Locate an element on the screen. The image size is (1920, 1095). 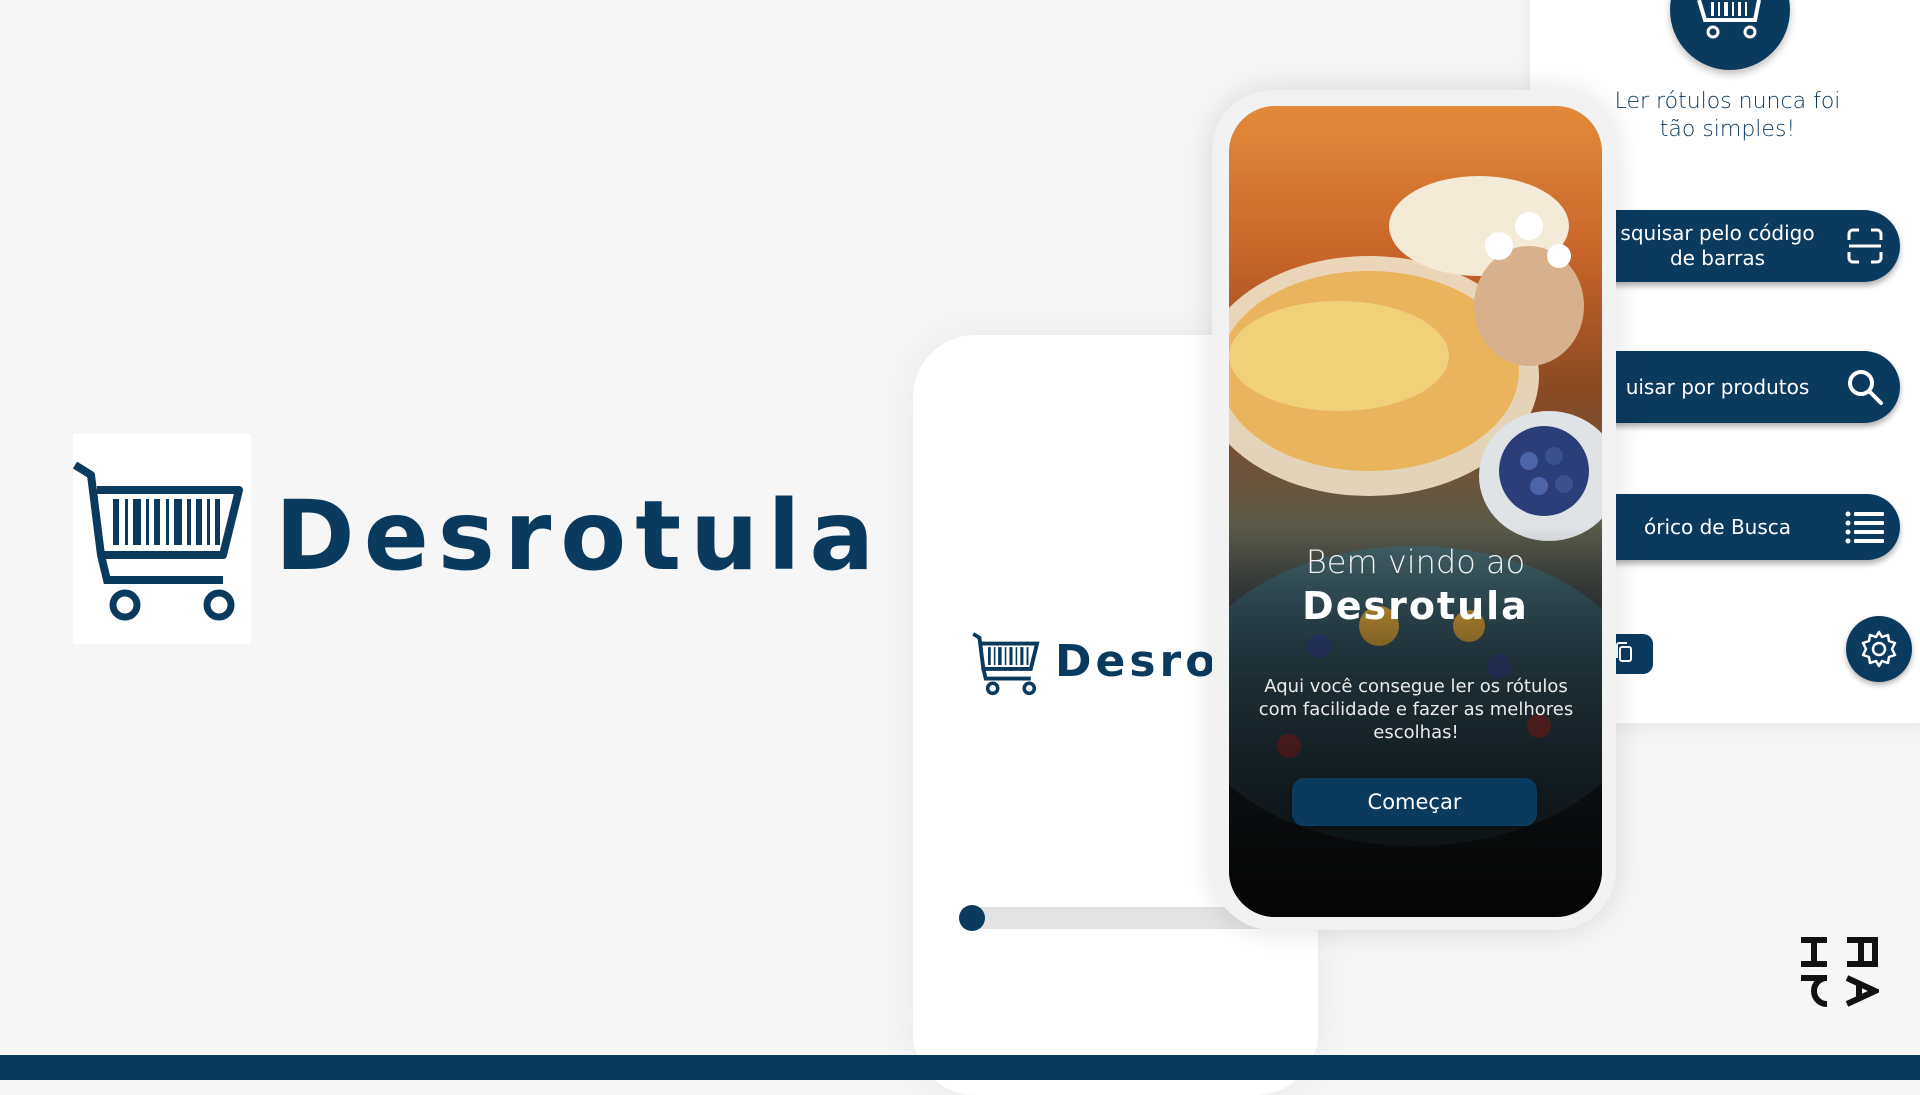
bottom-bar is located at coordinates (960, 1067).